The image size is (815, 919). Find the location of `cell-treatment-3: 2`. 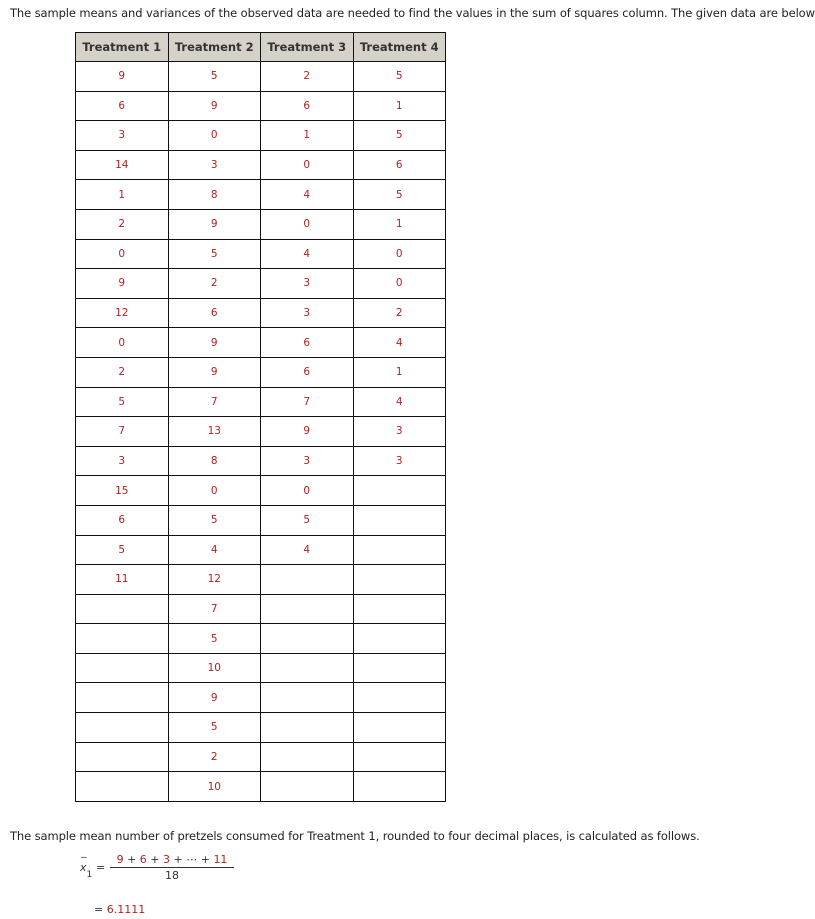

cell-treatment-3: 2 is located at coordinates (307, 76).